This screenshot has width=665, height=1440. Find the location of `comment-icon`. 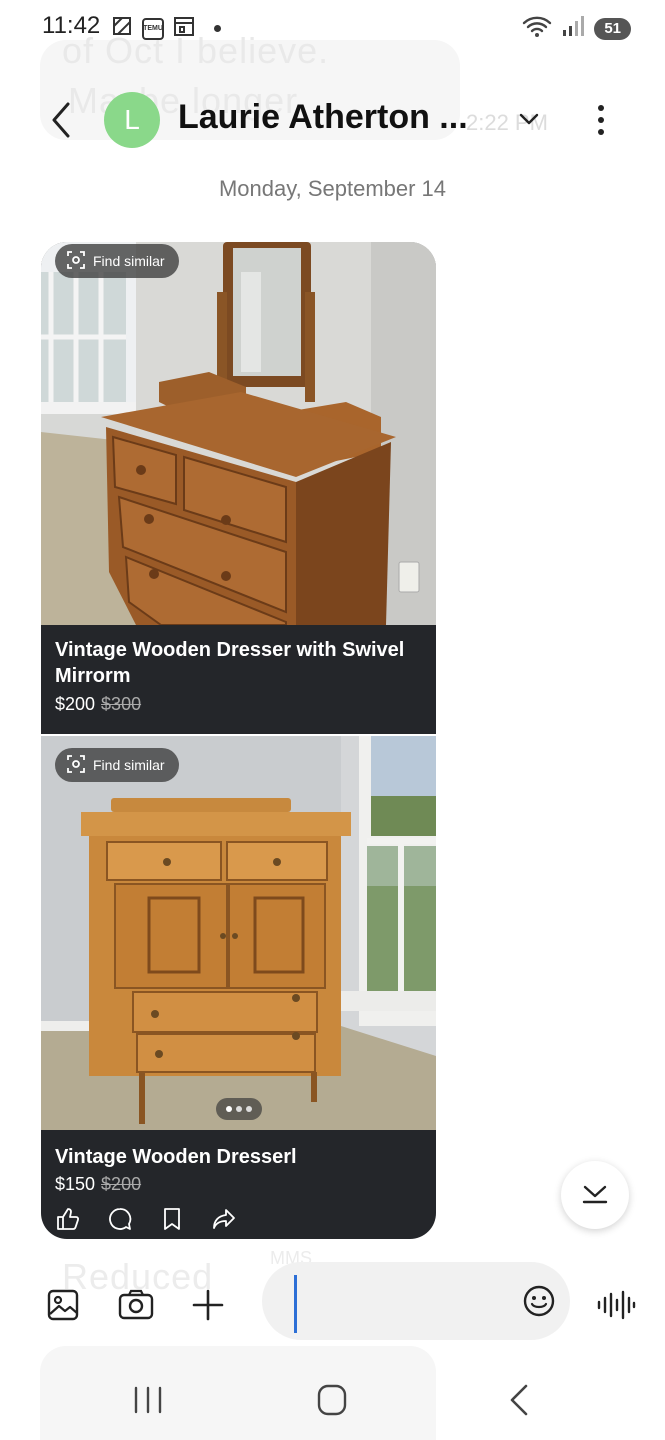

comment-icon is located at coordinates (120, 1219).